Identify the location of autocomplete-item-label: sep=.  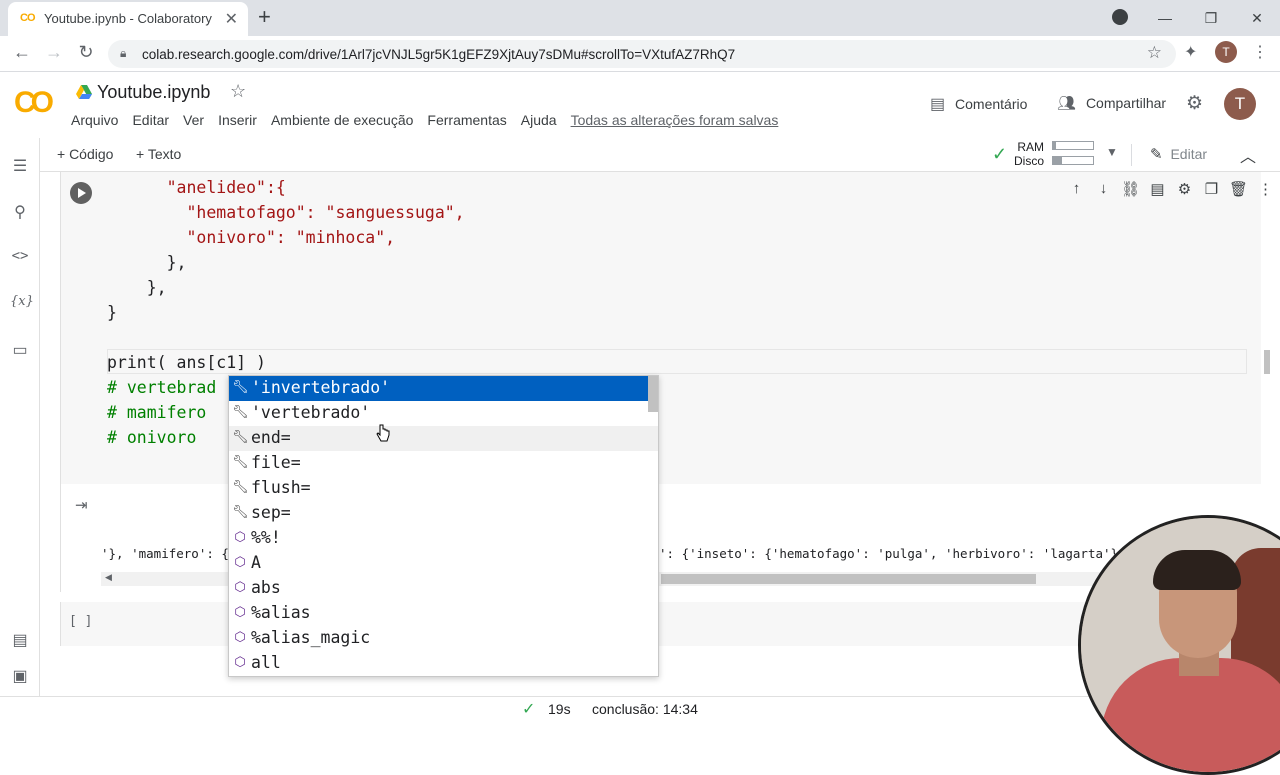
(271, 512).